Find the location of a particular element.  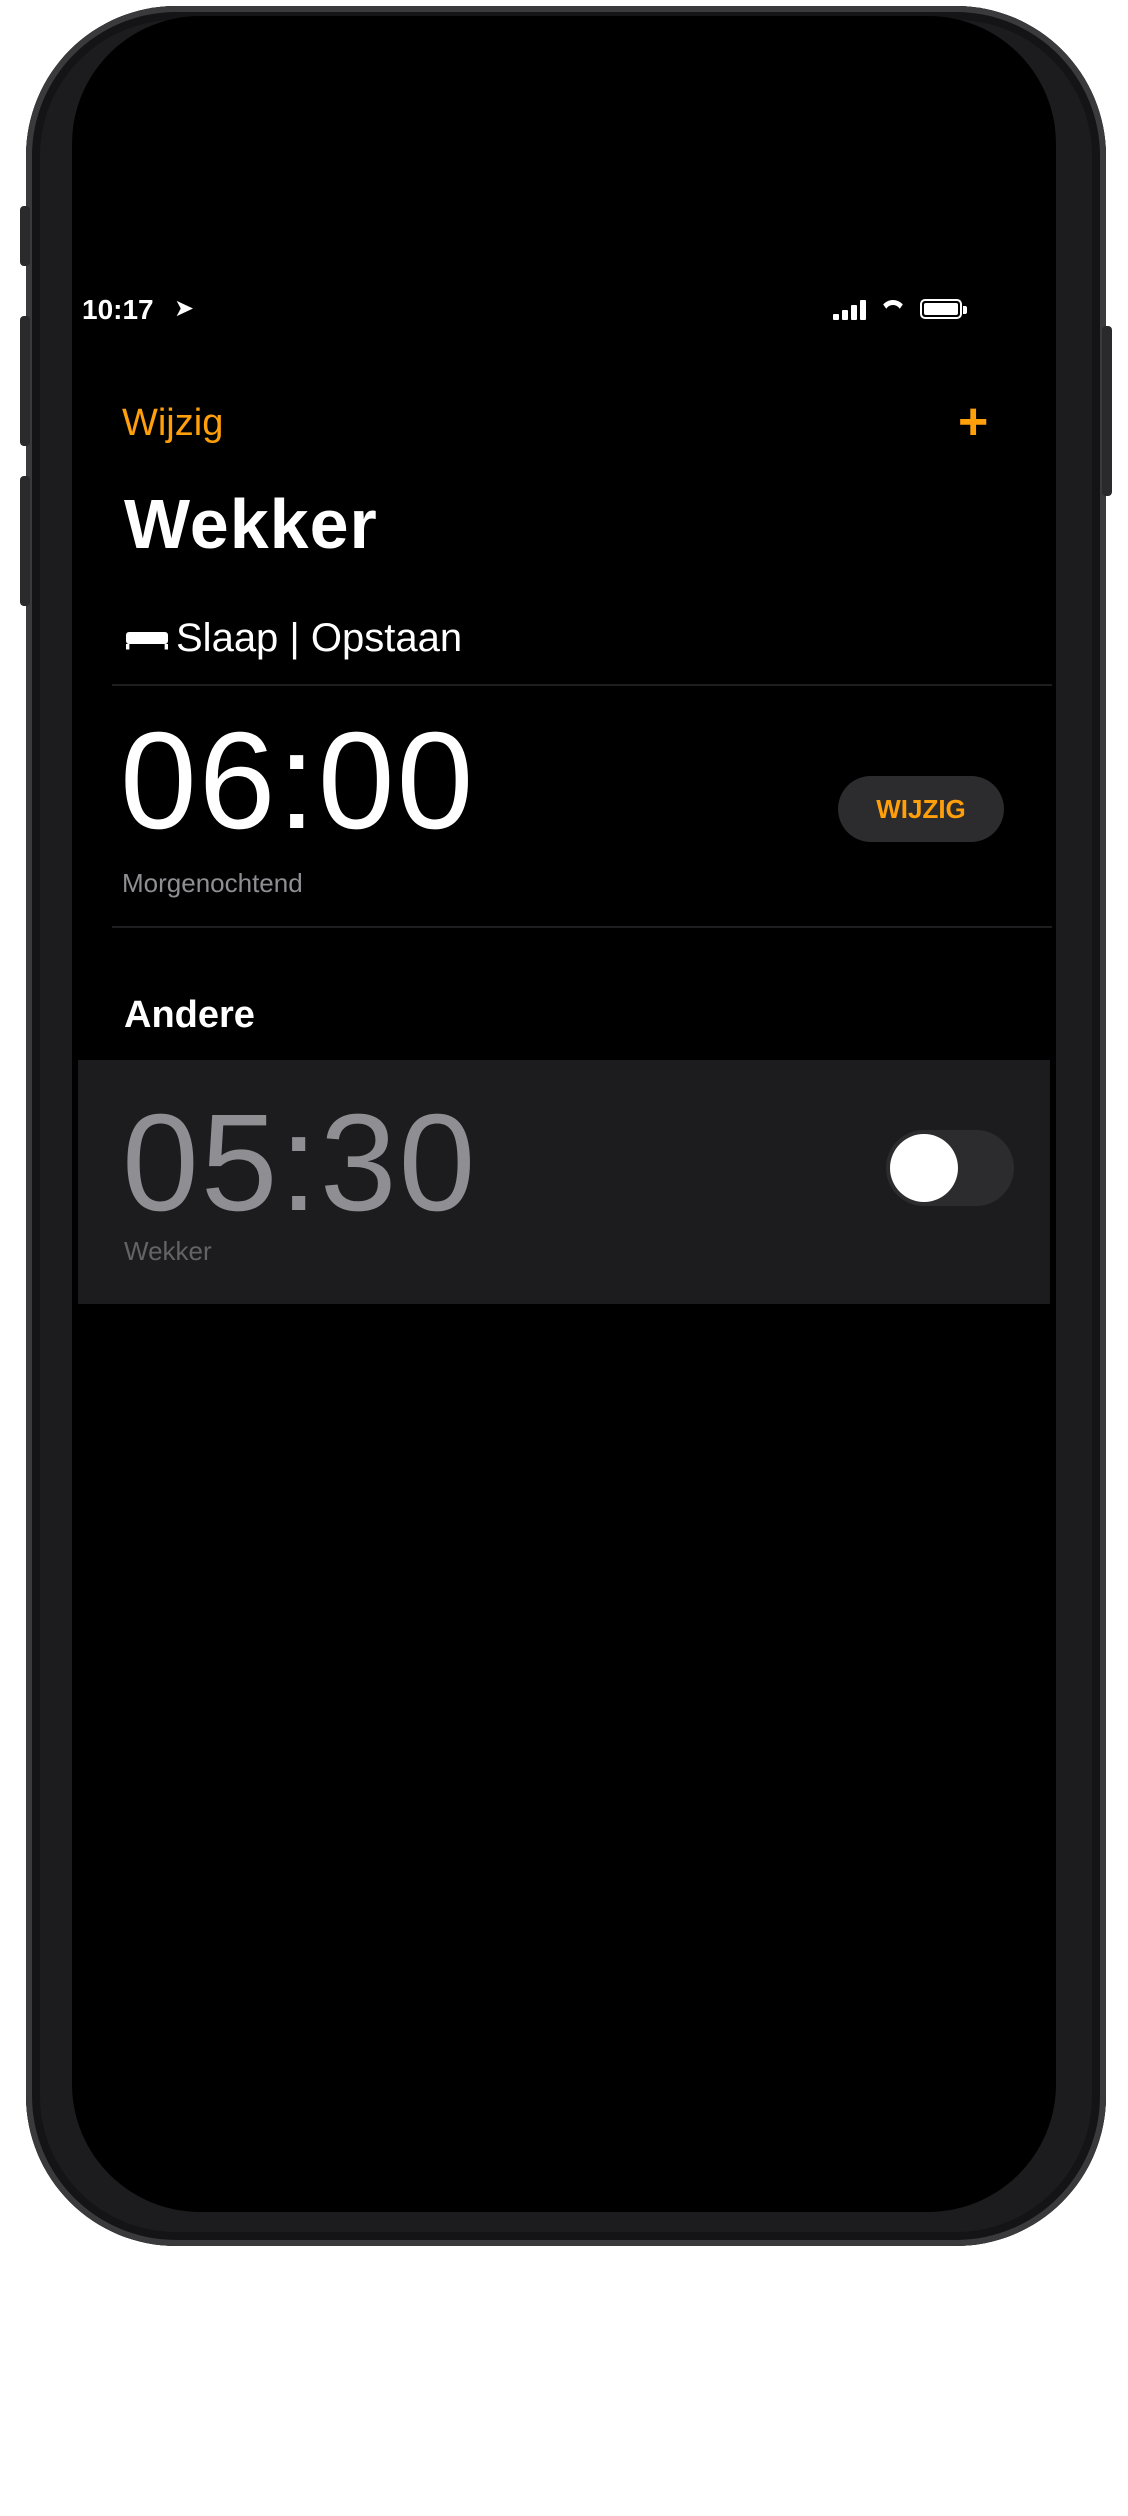

alarm-toggle is located at coordinates (950, 1168).